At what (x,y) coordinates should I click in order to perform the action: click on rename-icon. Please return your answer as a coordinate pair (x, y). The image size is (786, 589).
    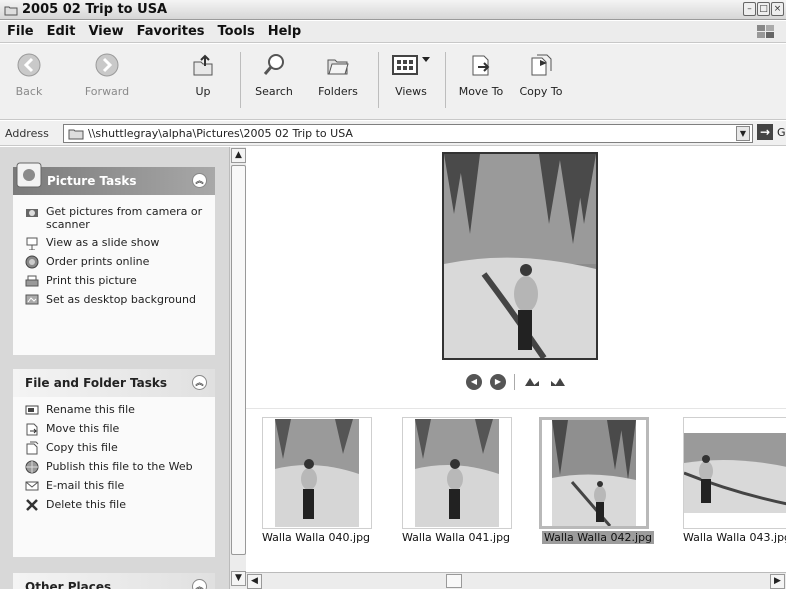
    Looking at the image, I should click on (32, 410).